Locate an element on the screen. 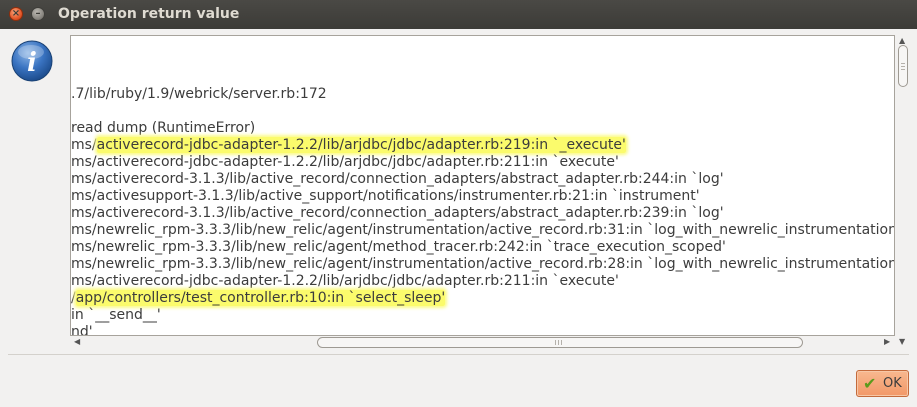 The height and width of the screenshot is (407, 917). scroll-down-arrow-icon: ▼ is located at coordinates (902, 342).